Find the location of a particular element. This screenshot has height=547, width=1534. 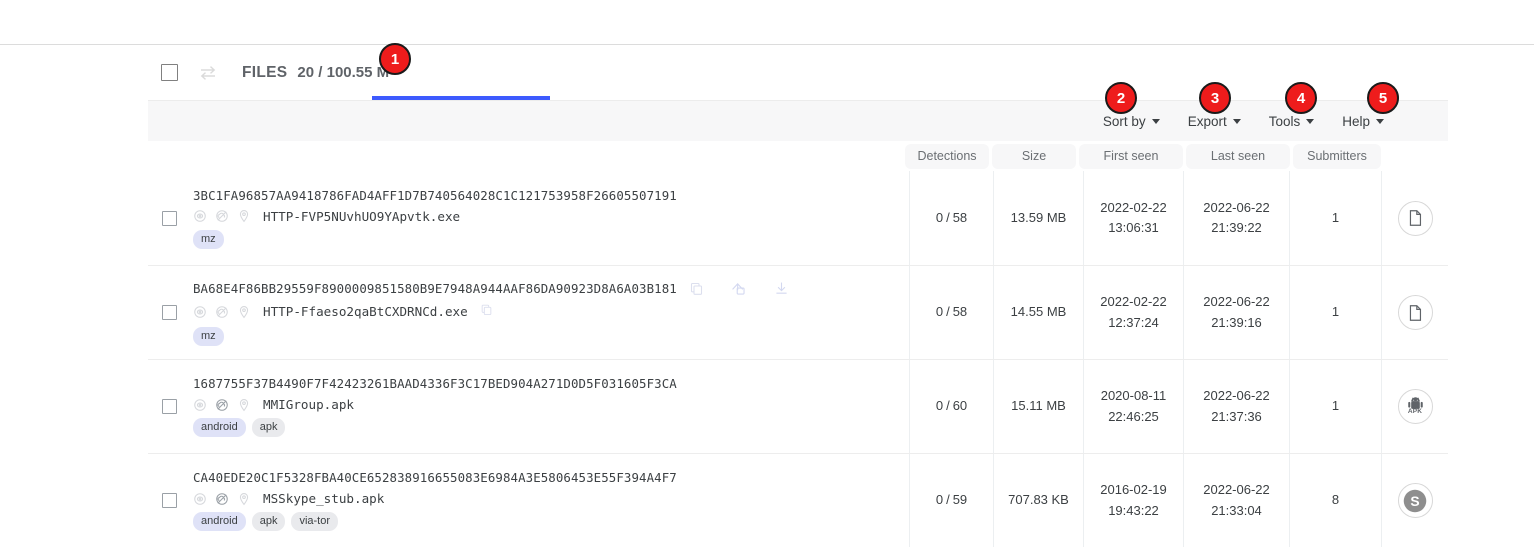

cell-size: 707.83 KB is located at coordinates (1038, 500).